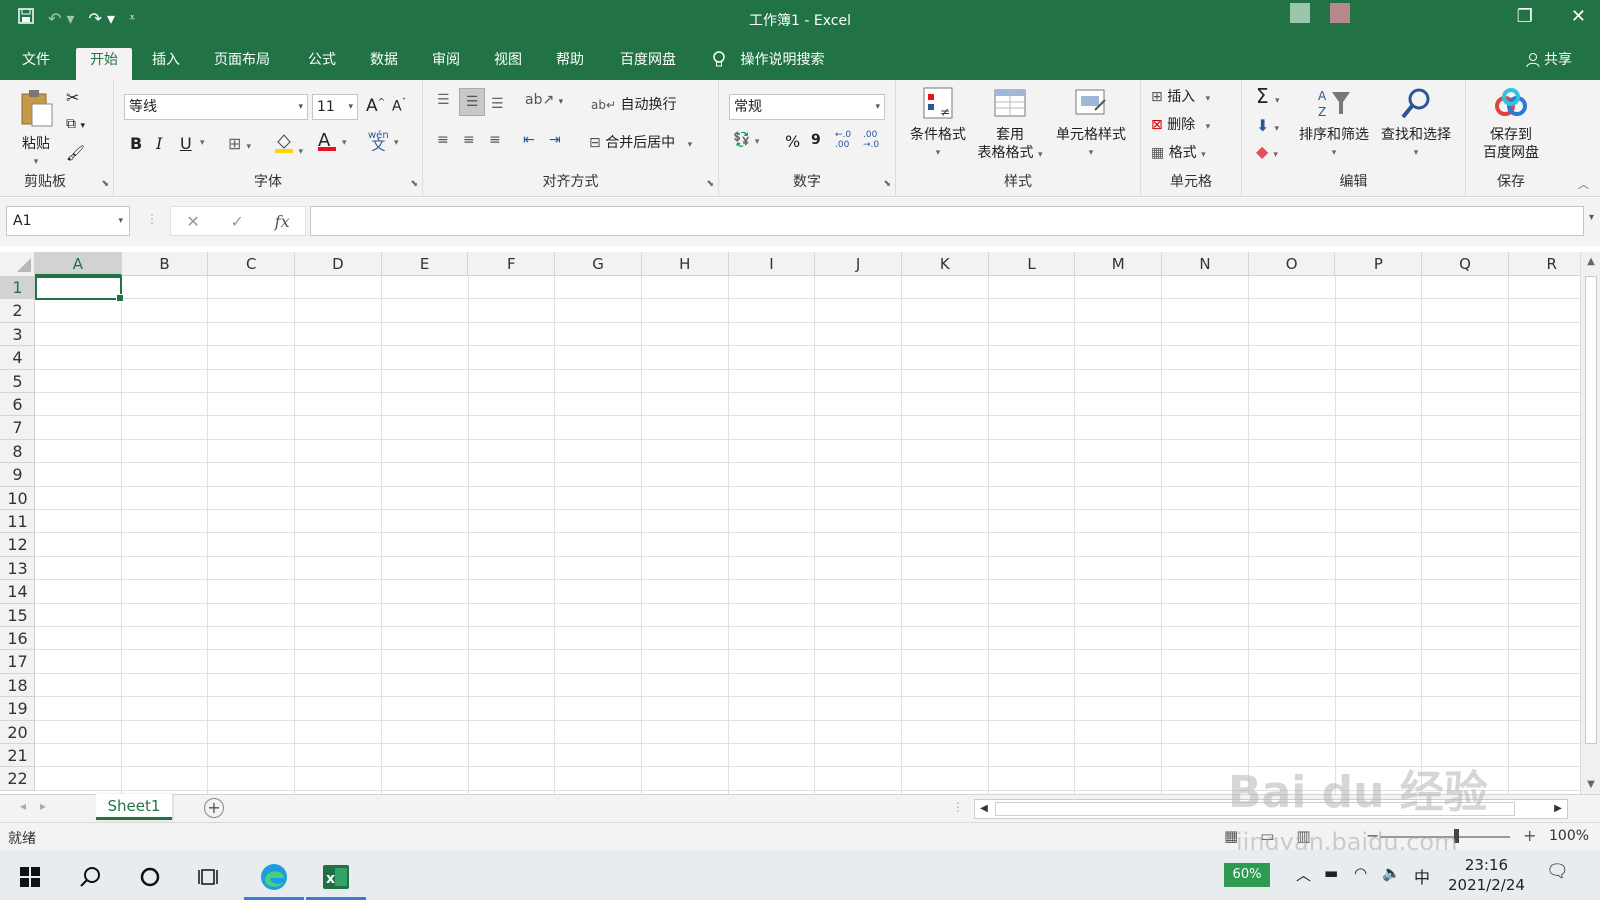  I want to click on tab-formulas: 公式, so click(322, 64).